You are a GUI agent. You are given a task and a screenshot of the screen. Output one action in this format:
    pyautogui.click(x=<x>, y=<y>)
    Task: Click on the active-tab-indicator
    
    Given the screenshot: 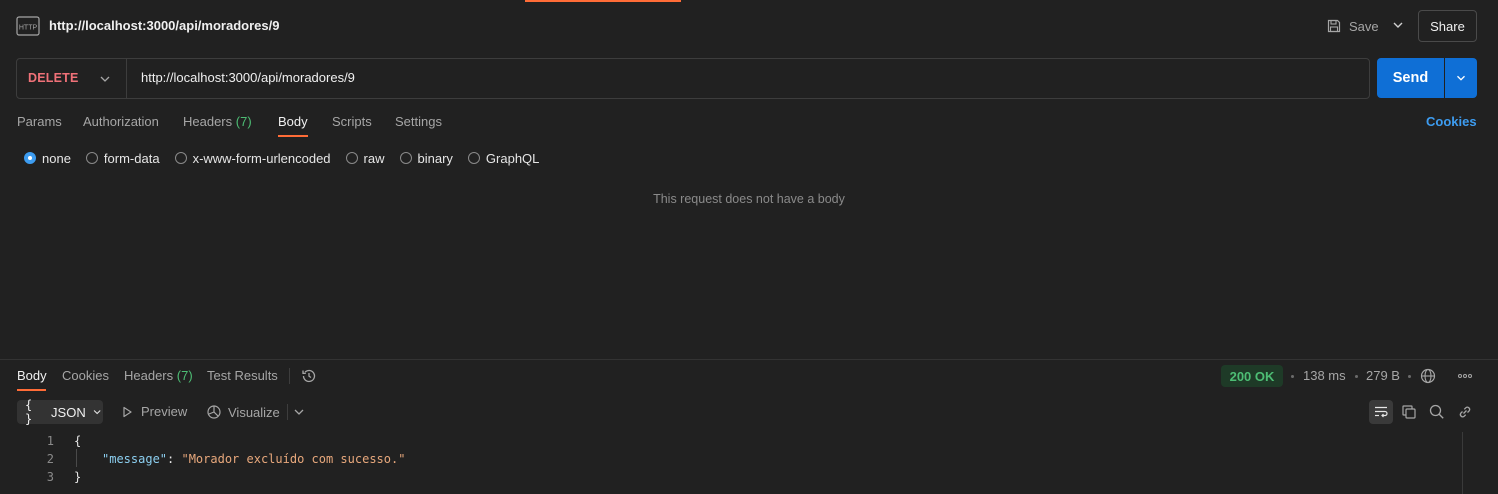 What is the action you would take?
    pyautogui.click(x=293, y=136)
    